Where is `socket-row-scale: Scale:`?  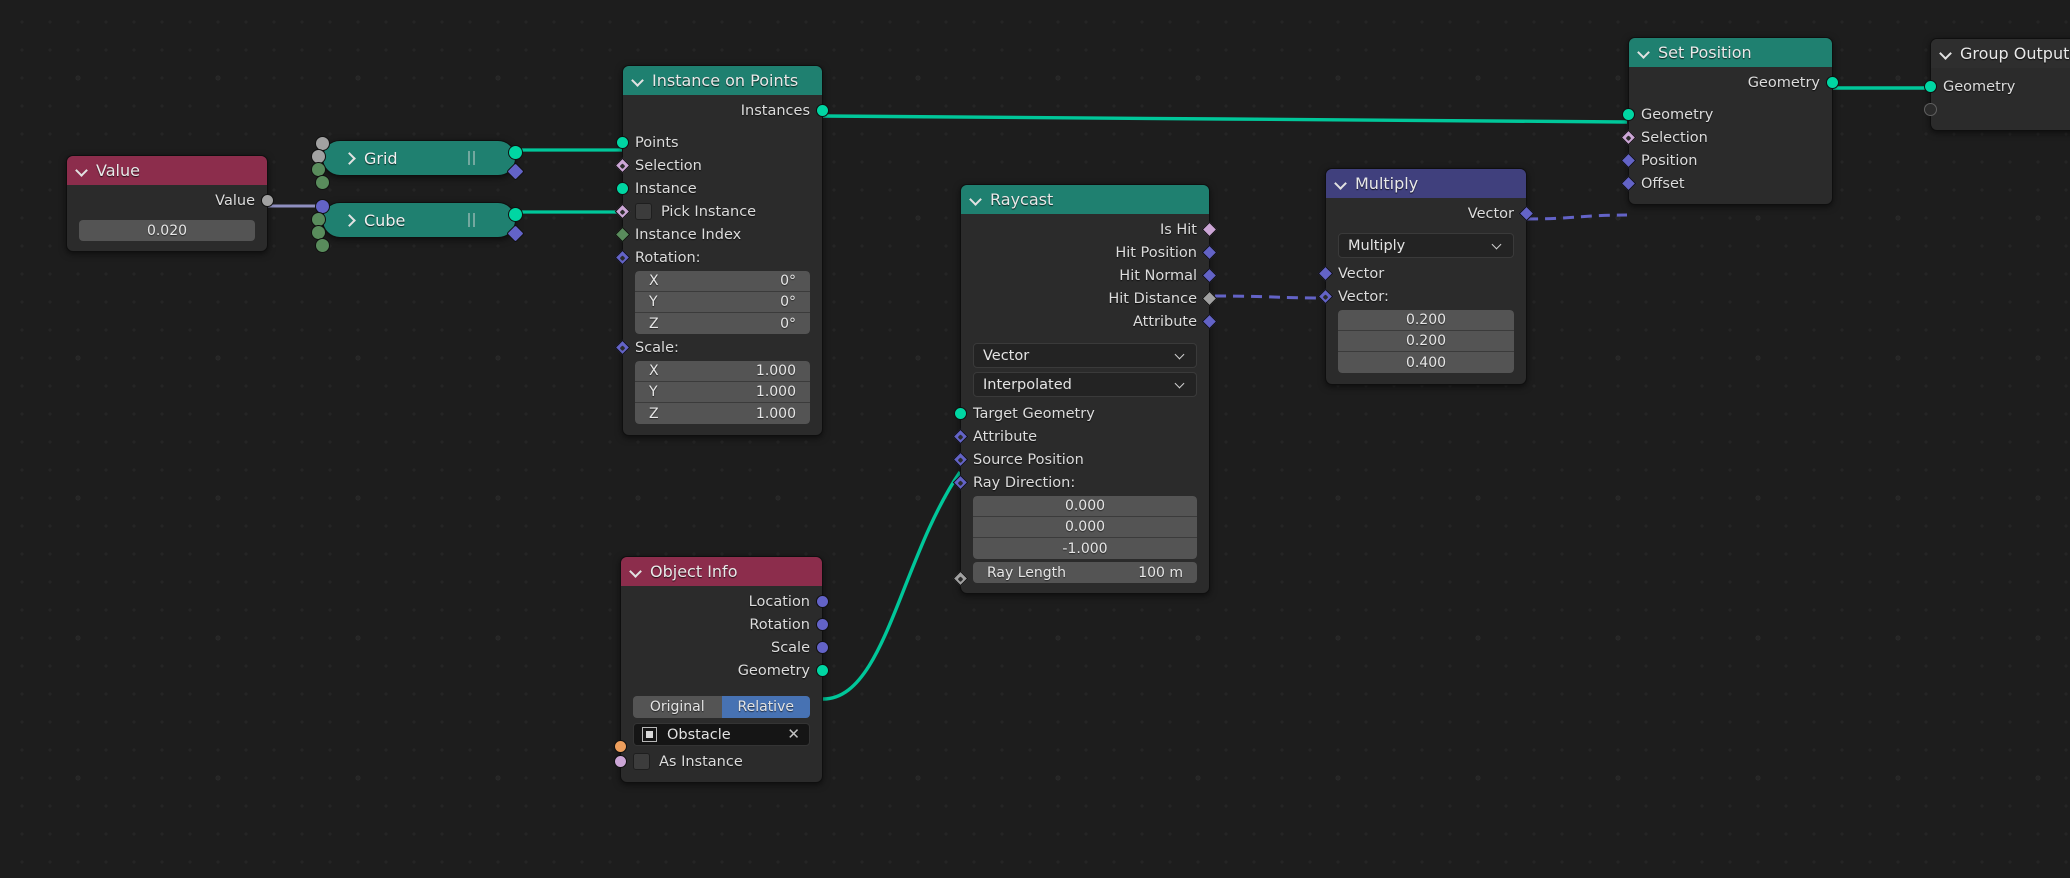 socket-row-scale: Scale: is located at coordinates (718, 347).